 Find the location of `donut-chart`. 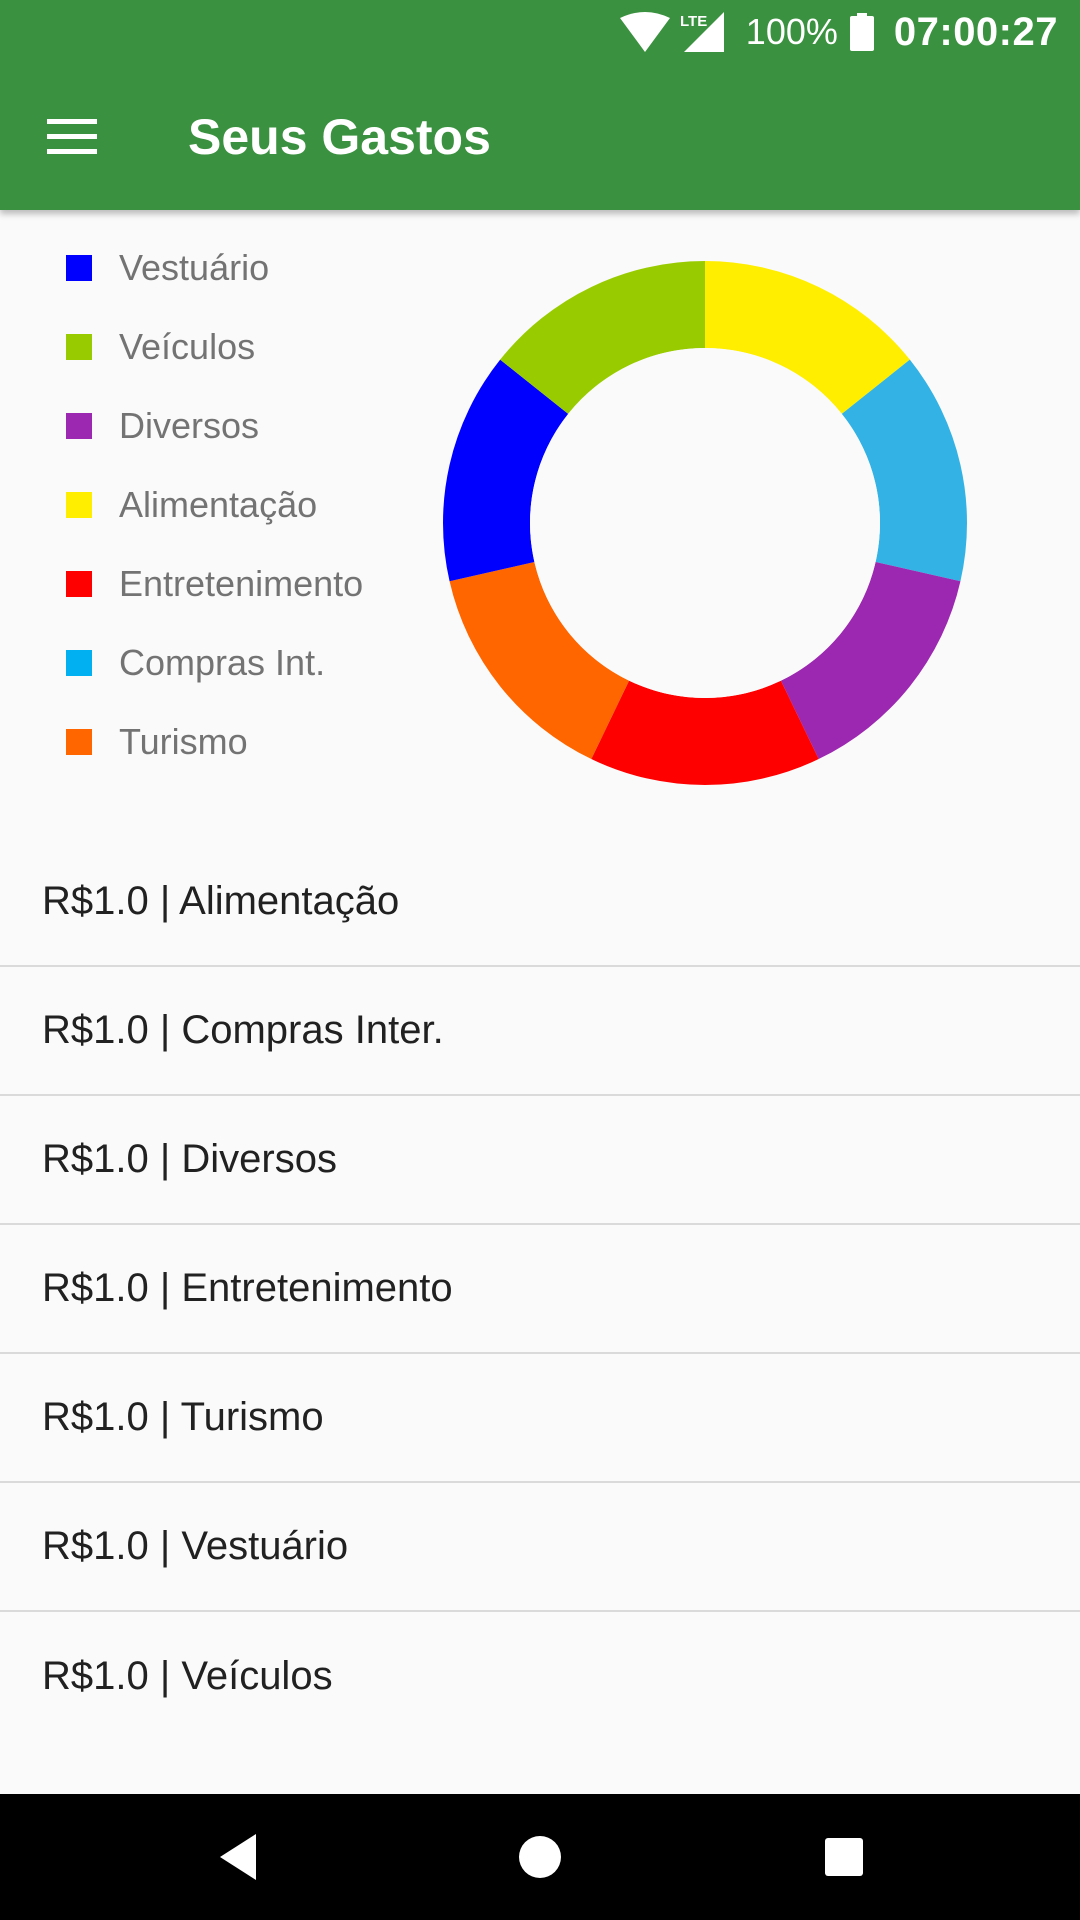

donut-chart is located at coordinates (705, 523).